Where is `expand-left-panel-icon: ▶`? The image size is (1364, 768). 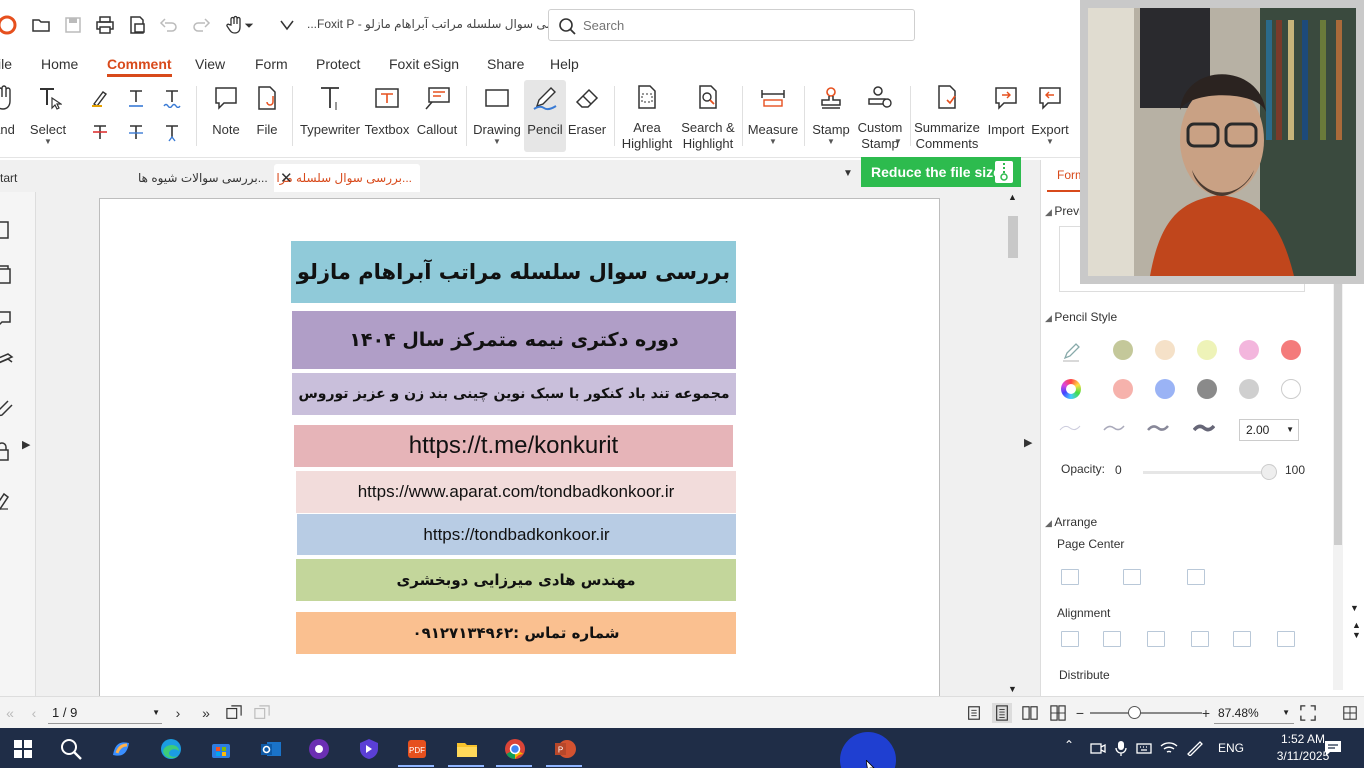 expand-left-panel-icon: ▶ is located at coordinates (26, 444).